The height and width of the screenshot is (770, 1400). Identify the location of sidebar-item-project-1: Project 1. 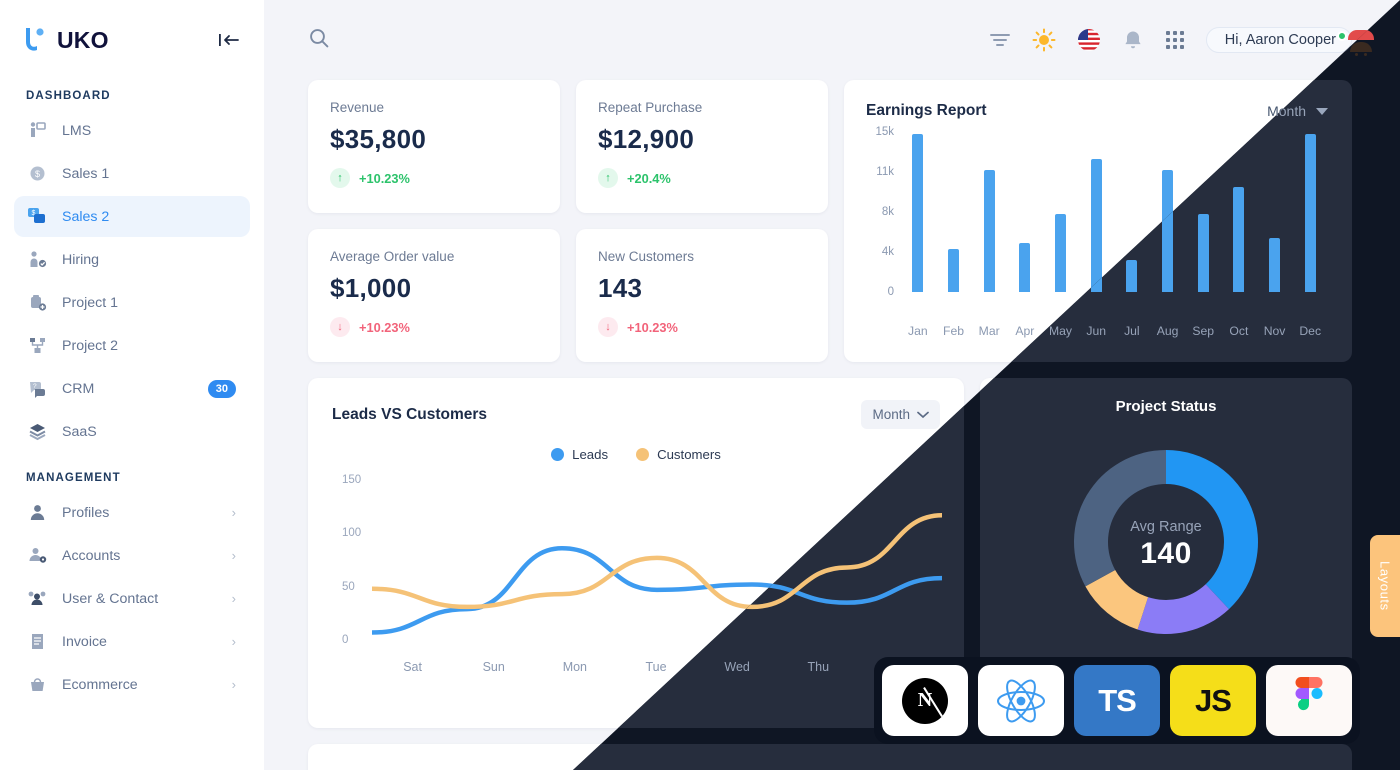
(132, 302).